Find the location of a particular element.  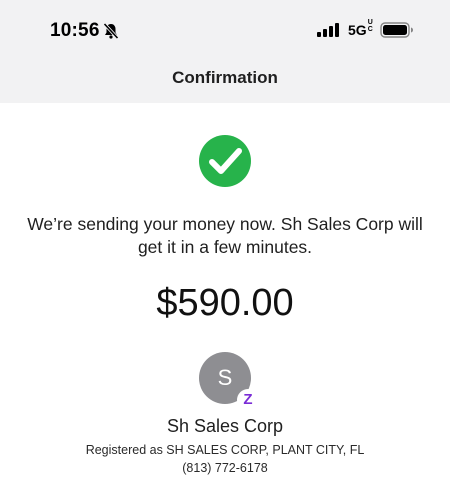

status-bar: 10:56 5GUC is located at coordinates (225, 28).